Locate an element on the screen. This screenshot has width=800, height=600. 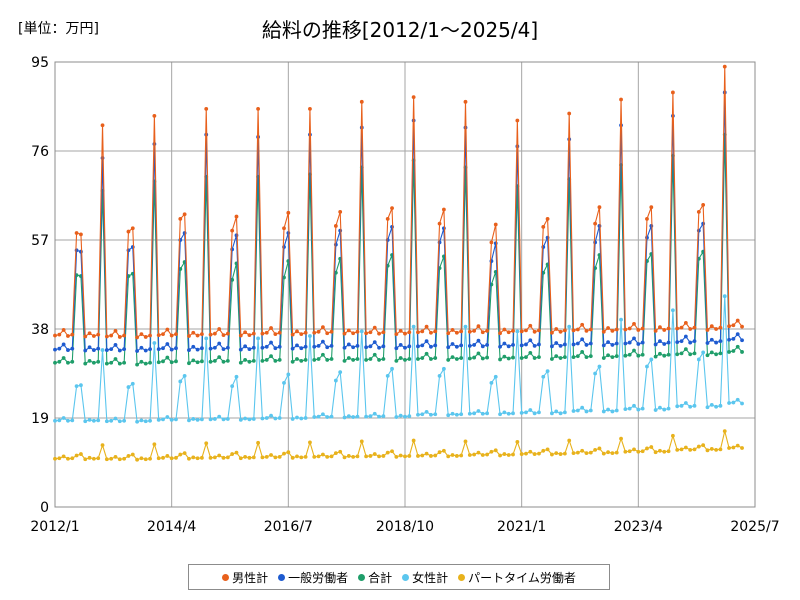
legend-marker-total is located at coordinates (362, 577).